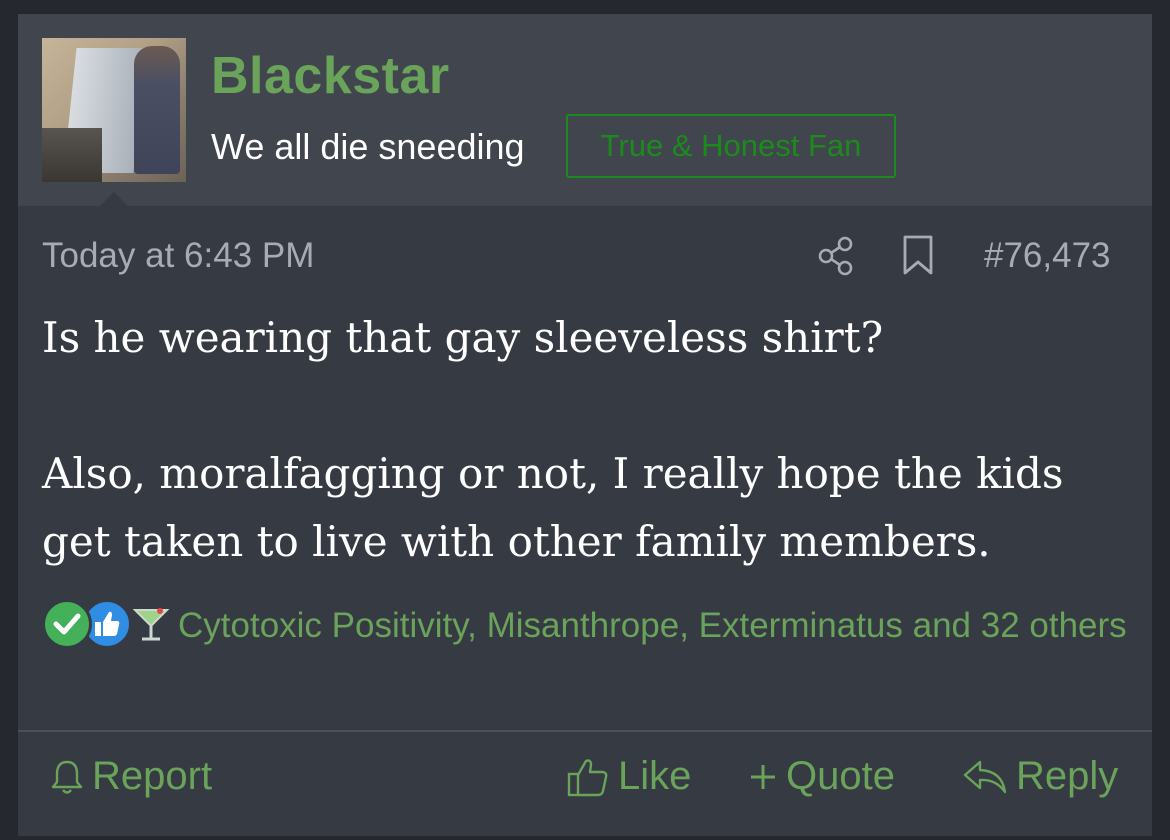 The width and height of the screenshot is (1170, 840). What do you see at coordinates (655, 776) in the screenshot?
I see `like-label: Like` at bounding box center [655, 776].